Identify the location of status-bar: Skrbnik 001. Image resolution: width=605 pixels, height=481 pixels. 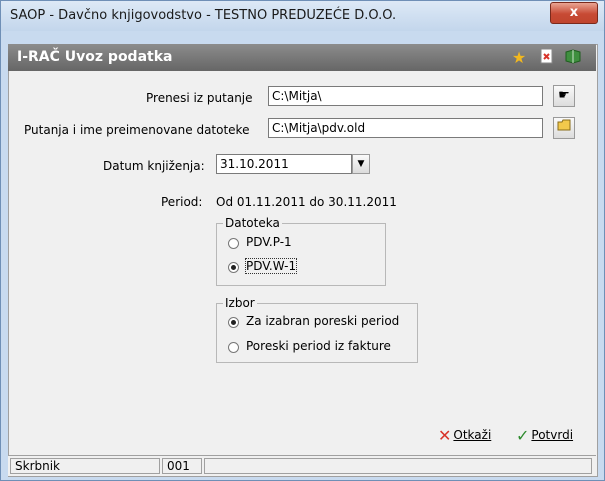
(302, 465).